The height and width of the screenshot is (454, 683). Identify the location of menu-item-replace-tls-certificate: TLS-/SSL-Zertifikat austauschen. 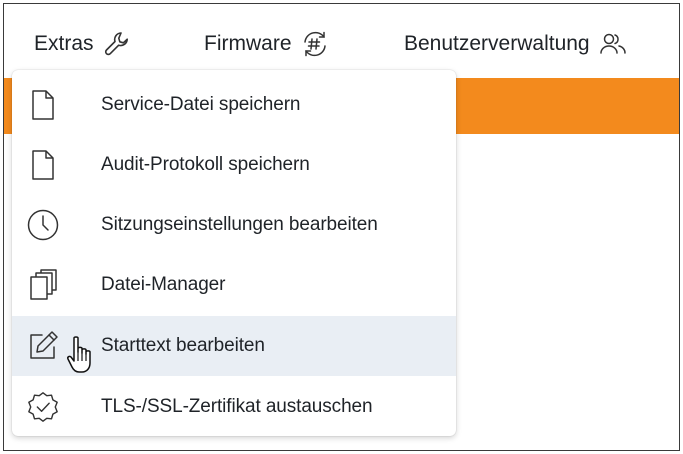
(234, 407).